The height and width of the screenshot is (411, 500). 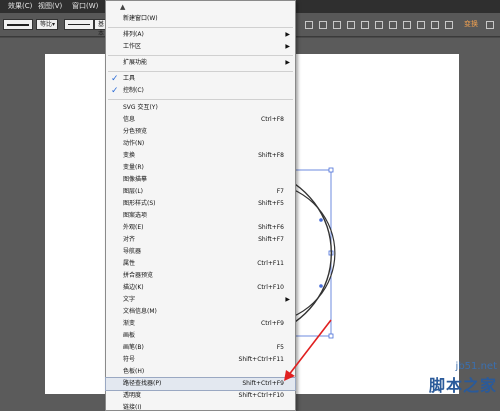 I want to click on watermark: jb51.net 脚本之家, so click(x=435, y=385).